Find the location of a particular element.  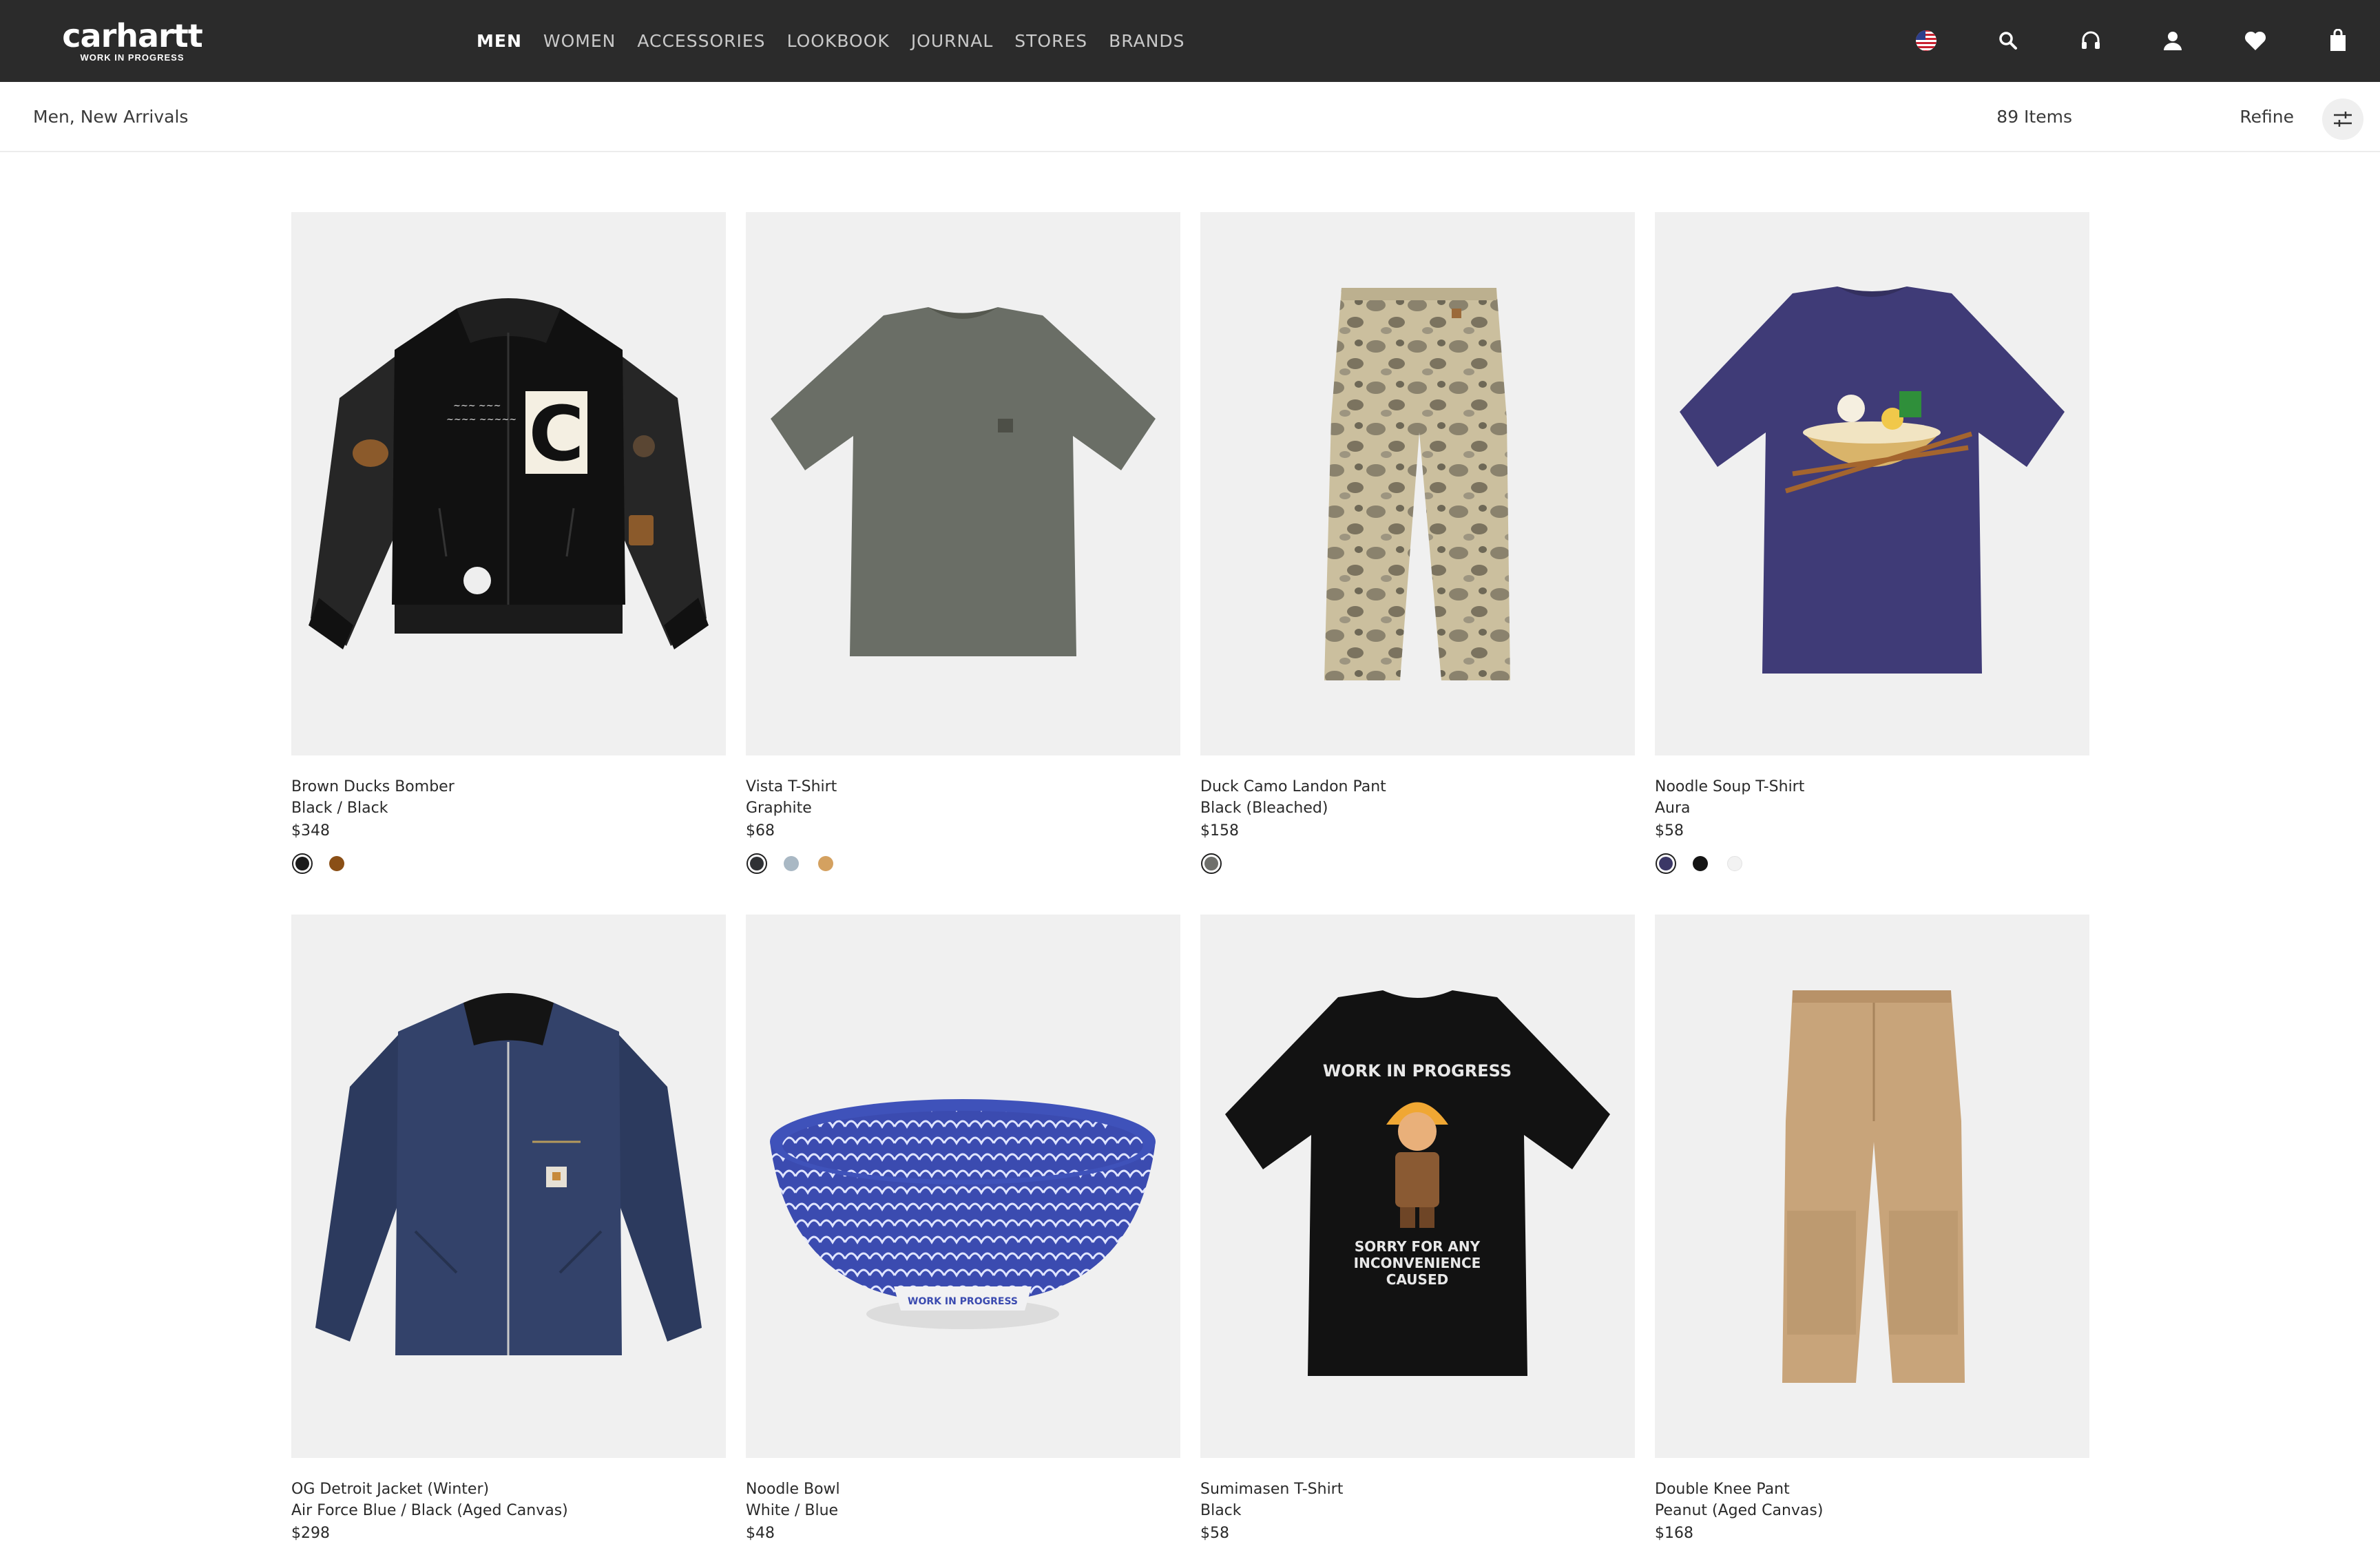

product-name: Sumimasen T-Shirt is located at coordinates (1418, 1489).